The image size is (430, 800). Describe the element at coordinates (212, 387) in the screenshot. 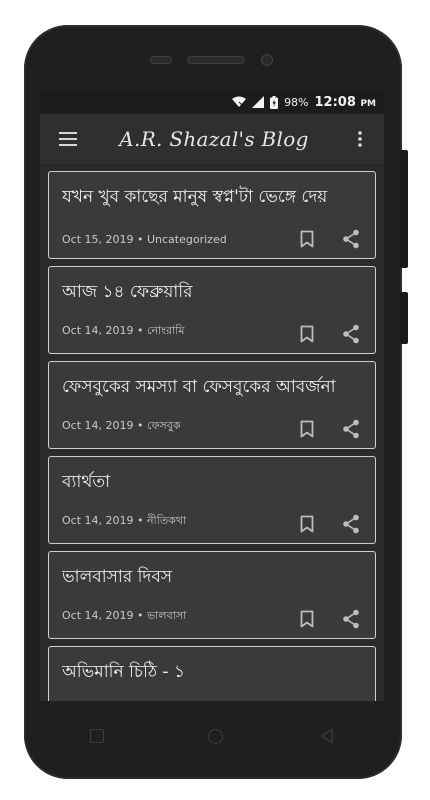

I see `post-title: ফেসবুকের সমস্যা বা ফেসবুকের আবর্জনা` at that location.